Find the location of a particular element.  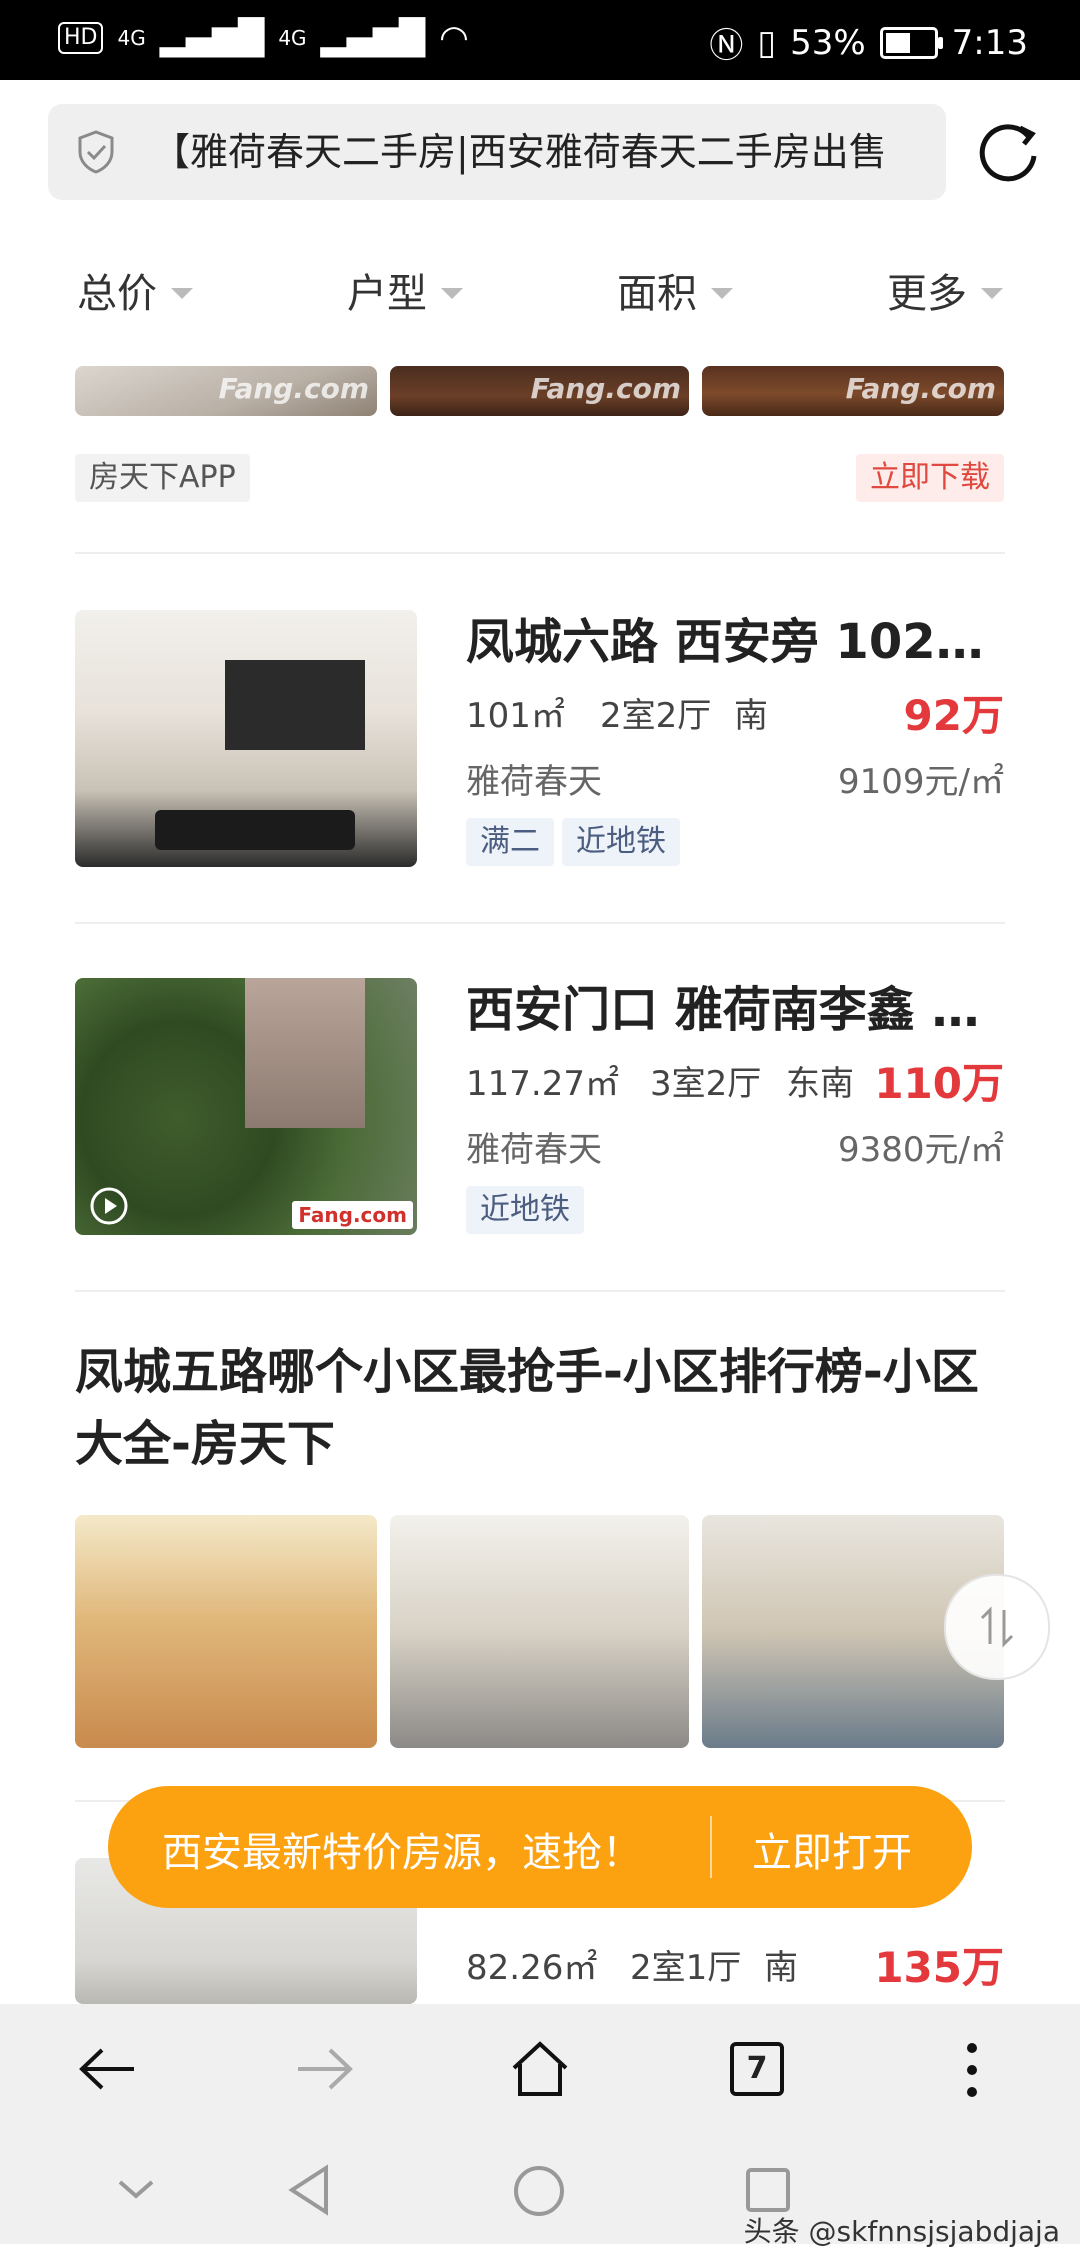

source-watermark: 头条 @skfnnsjsjabdjaja is located at coordinates (901, 2231).